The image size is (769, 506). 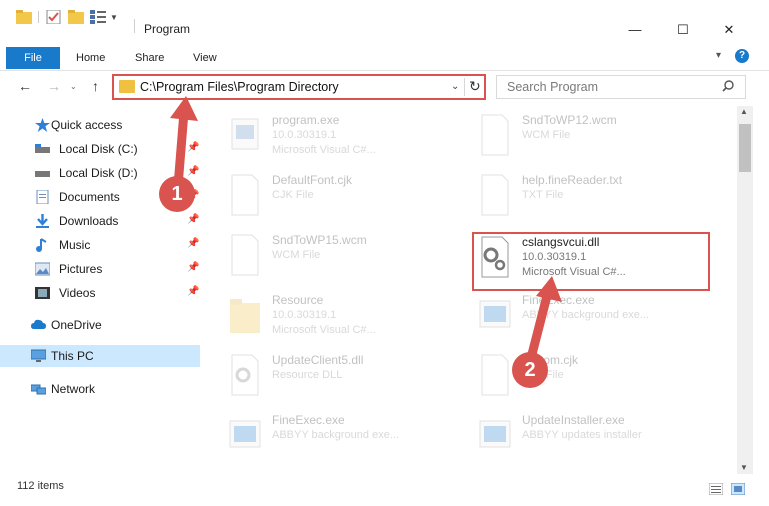 I want to click on arrow-1-head, so click(x=184, y=108).